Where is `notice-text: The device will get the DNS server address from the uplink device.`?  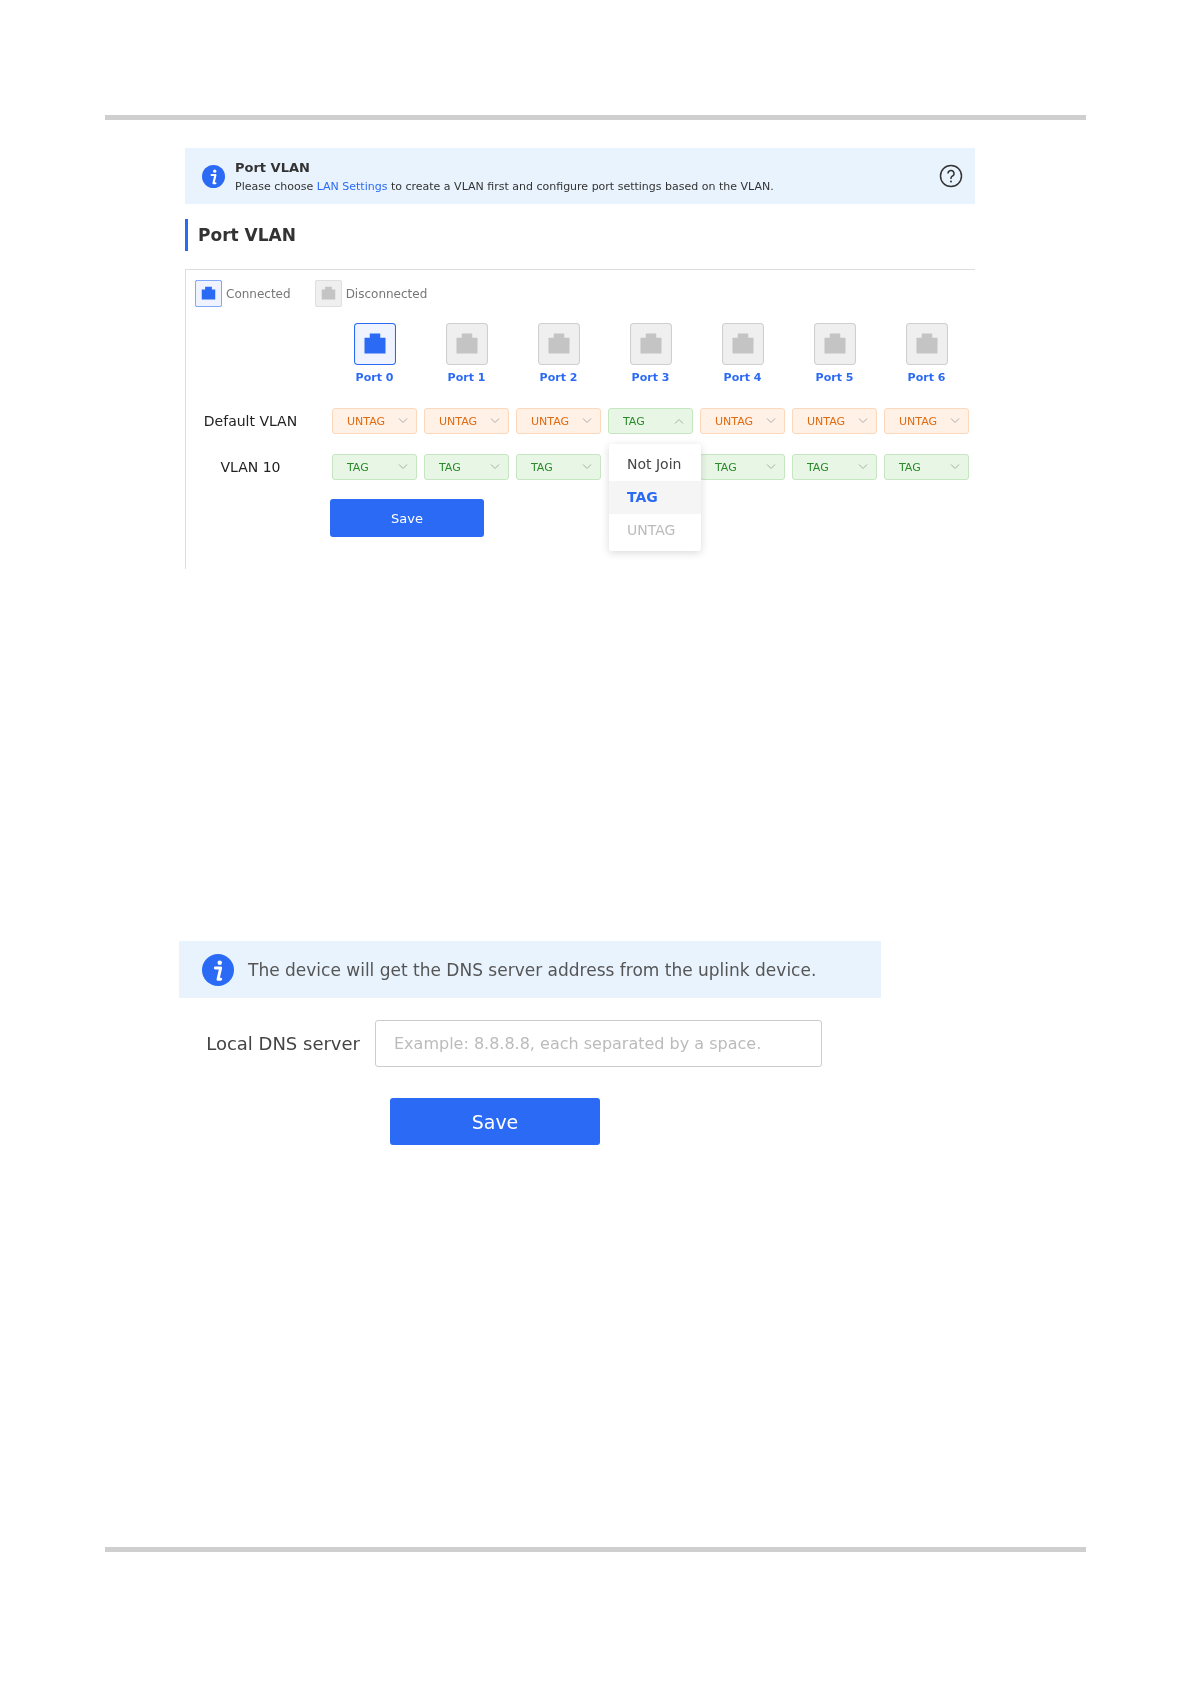 notice-text: The device will get the DNS server address from the uplink device. is located at coordinates (532, 969).